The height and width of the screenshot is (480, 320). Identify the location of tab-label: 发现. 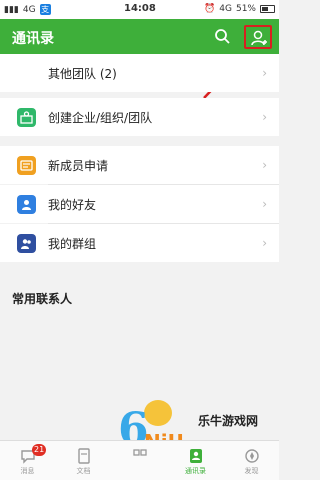
(251, 471).